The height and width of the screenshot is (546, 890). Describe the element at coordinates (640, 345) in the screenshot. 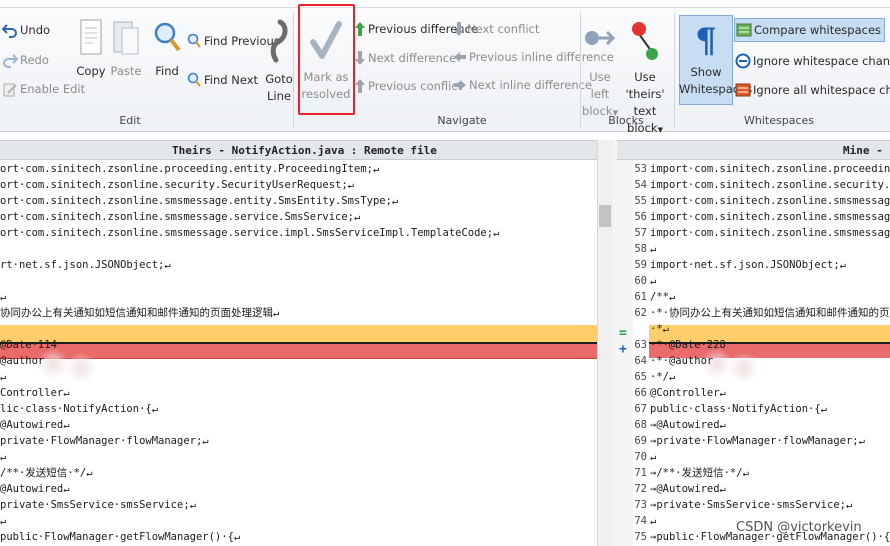

I see `right-line-number: 63` at that location.